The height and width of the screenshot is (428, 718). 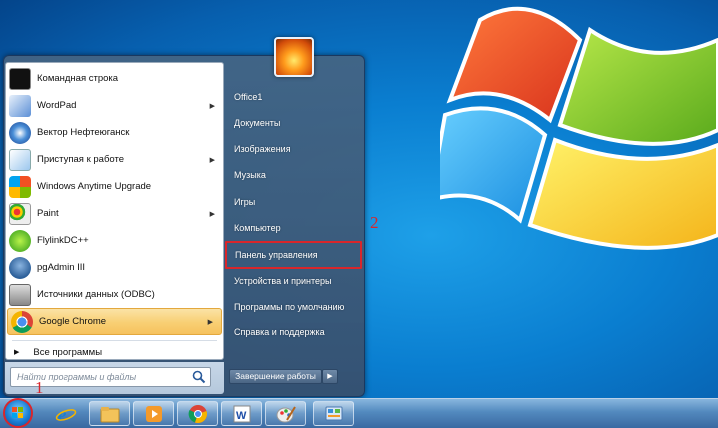 I want to click on program-wordpad: WordPad ▶, so click(x=114, y=105).